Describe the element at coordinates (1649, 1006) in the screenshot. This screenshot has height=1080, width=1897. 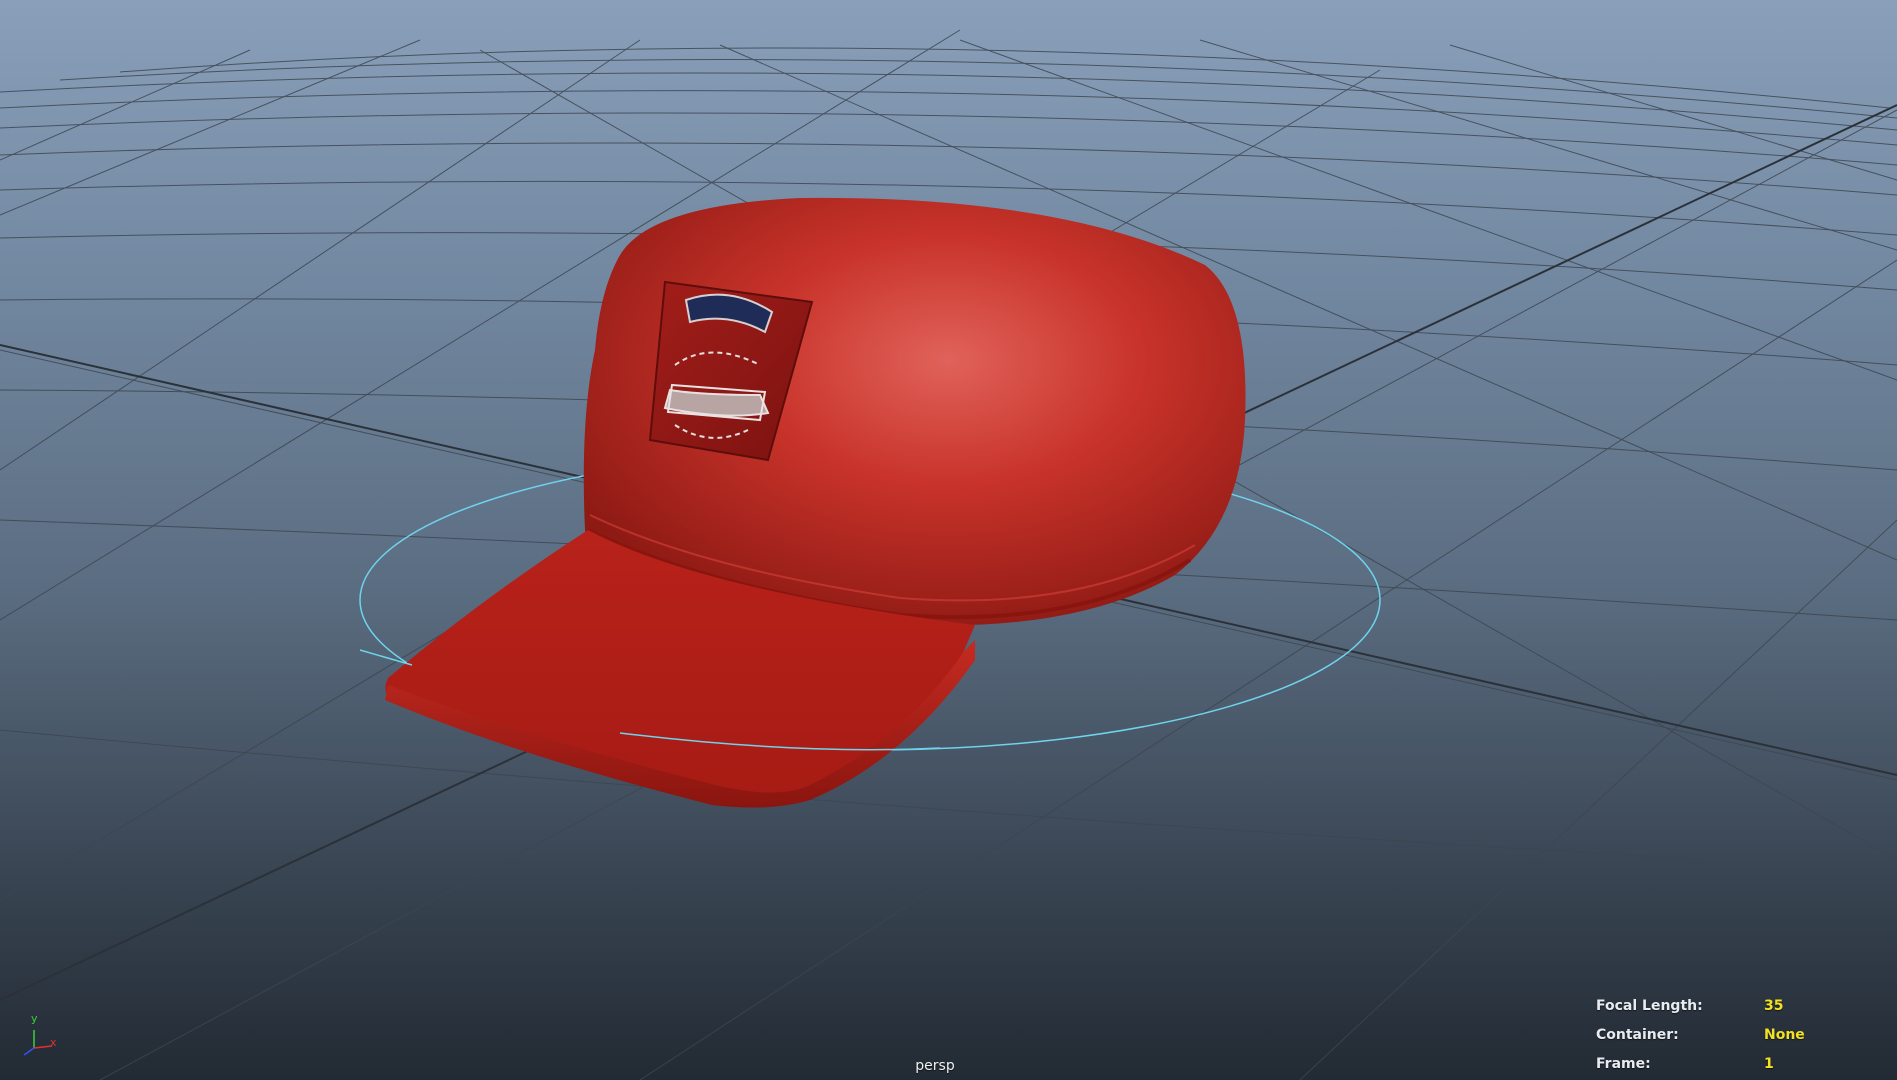
I see `hud-focal-length-label: Focal Length:` at that location.